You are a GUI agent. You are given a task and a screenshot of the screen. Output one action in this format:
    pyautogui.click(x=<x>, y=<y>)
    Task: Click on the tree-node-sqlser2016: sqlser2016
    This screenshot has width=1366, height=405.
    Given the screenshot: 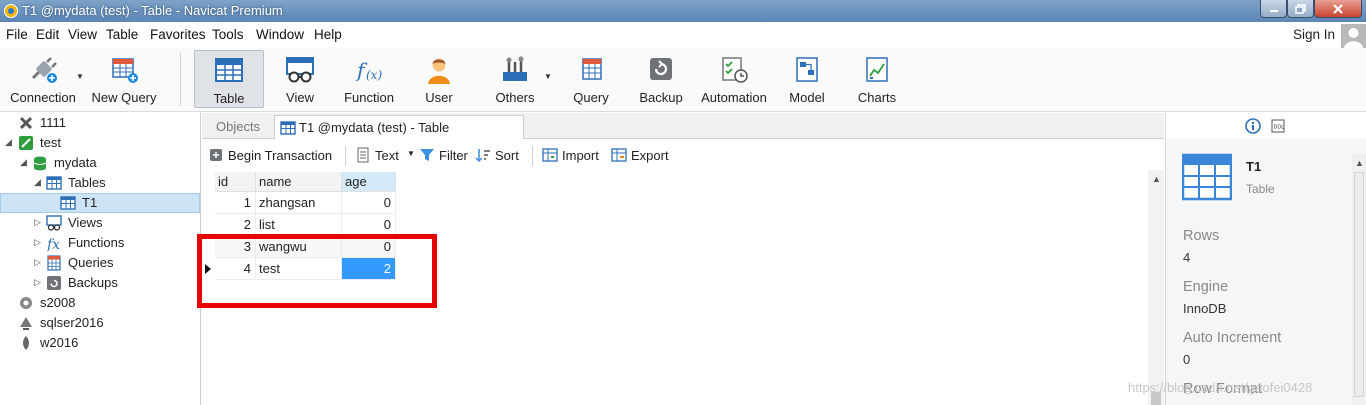 What is the action you would take?
    pyautogui.click(x=100, y=323)
    